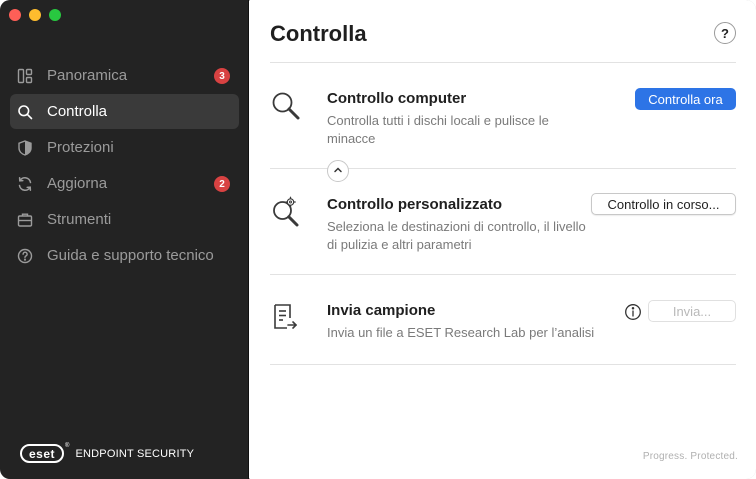 The height and width of the screenshot is (479, 756). I want to click on sidebar-item-label: Strumenti, so click(79, 219).